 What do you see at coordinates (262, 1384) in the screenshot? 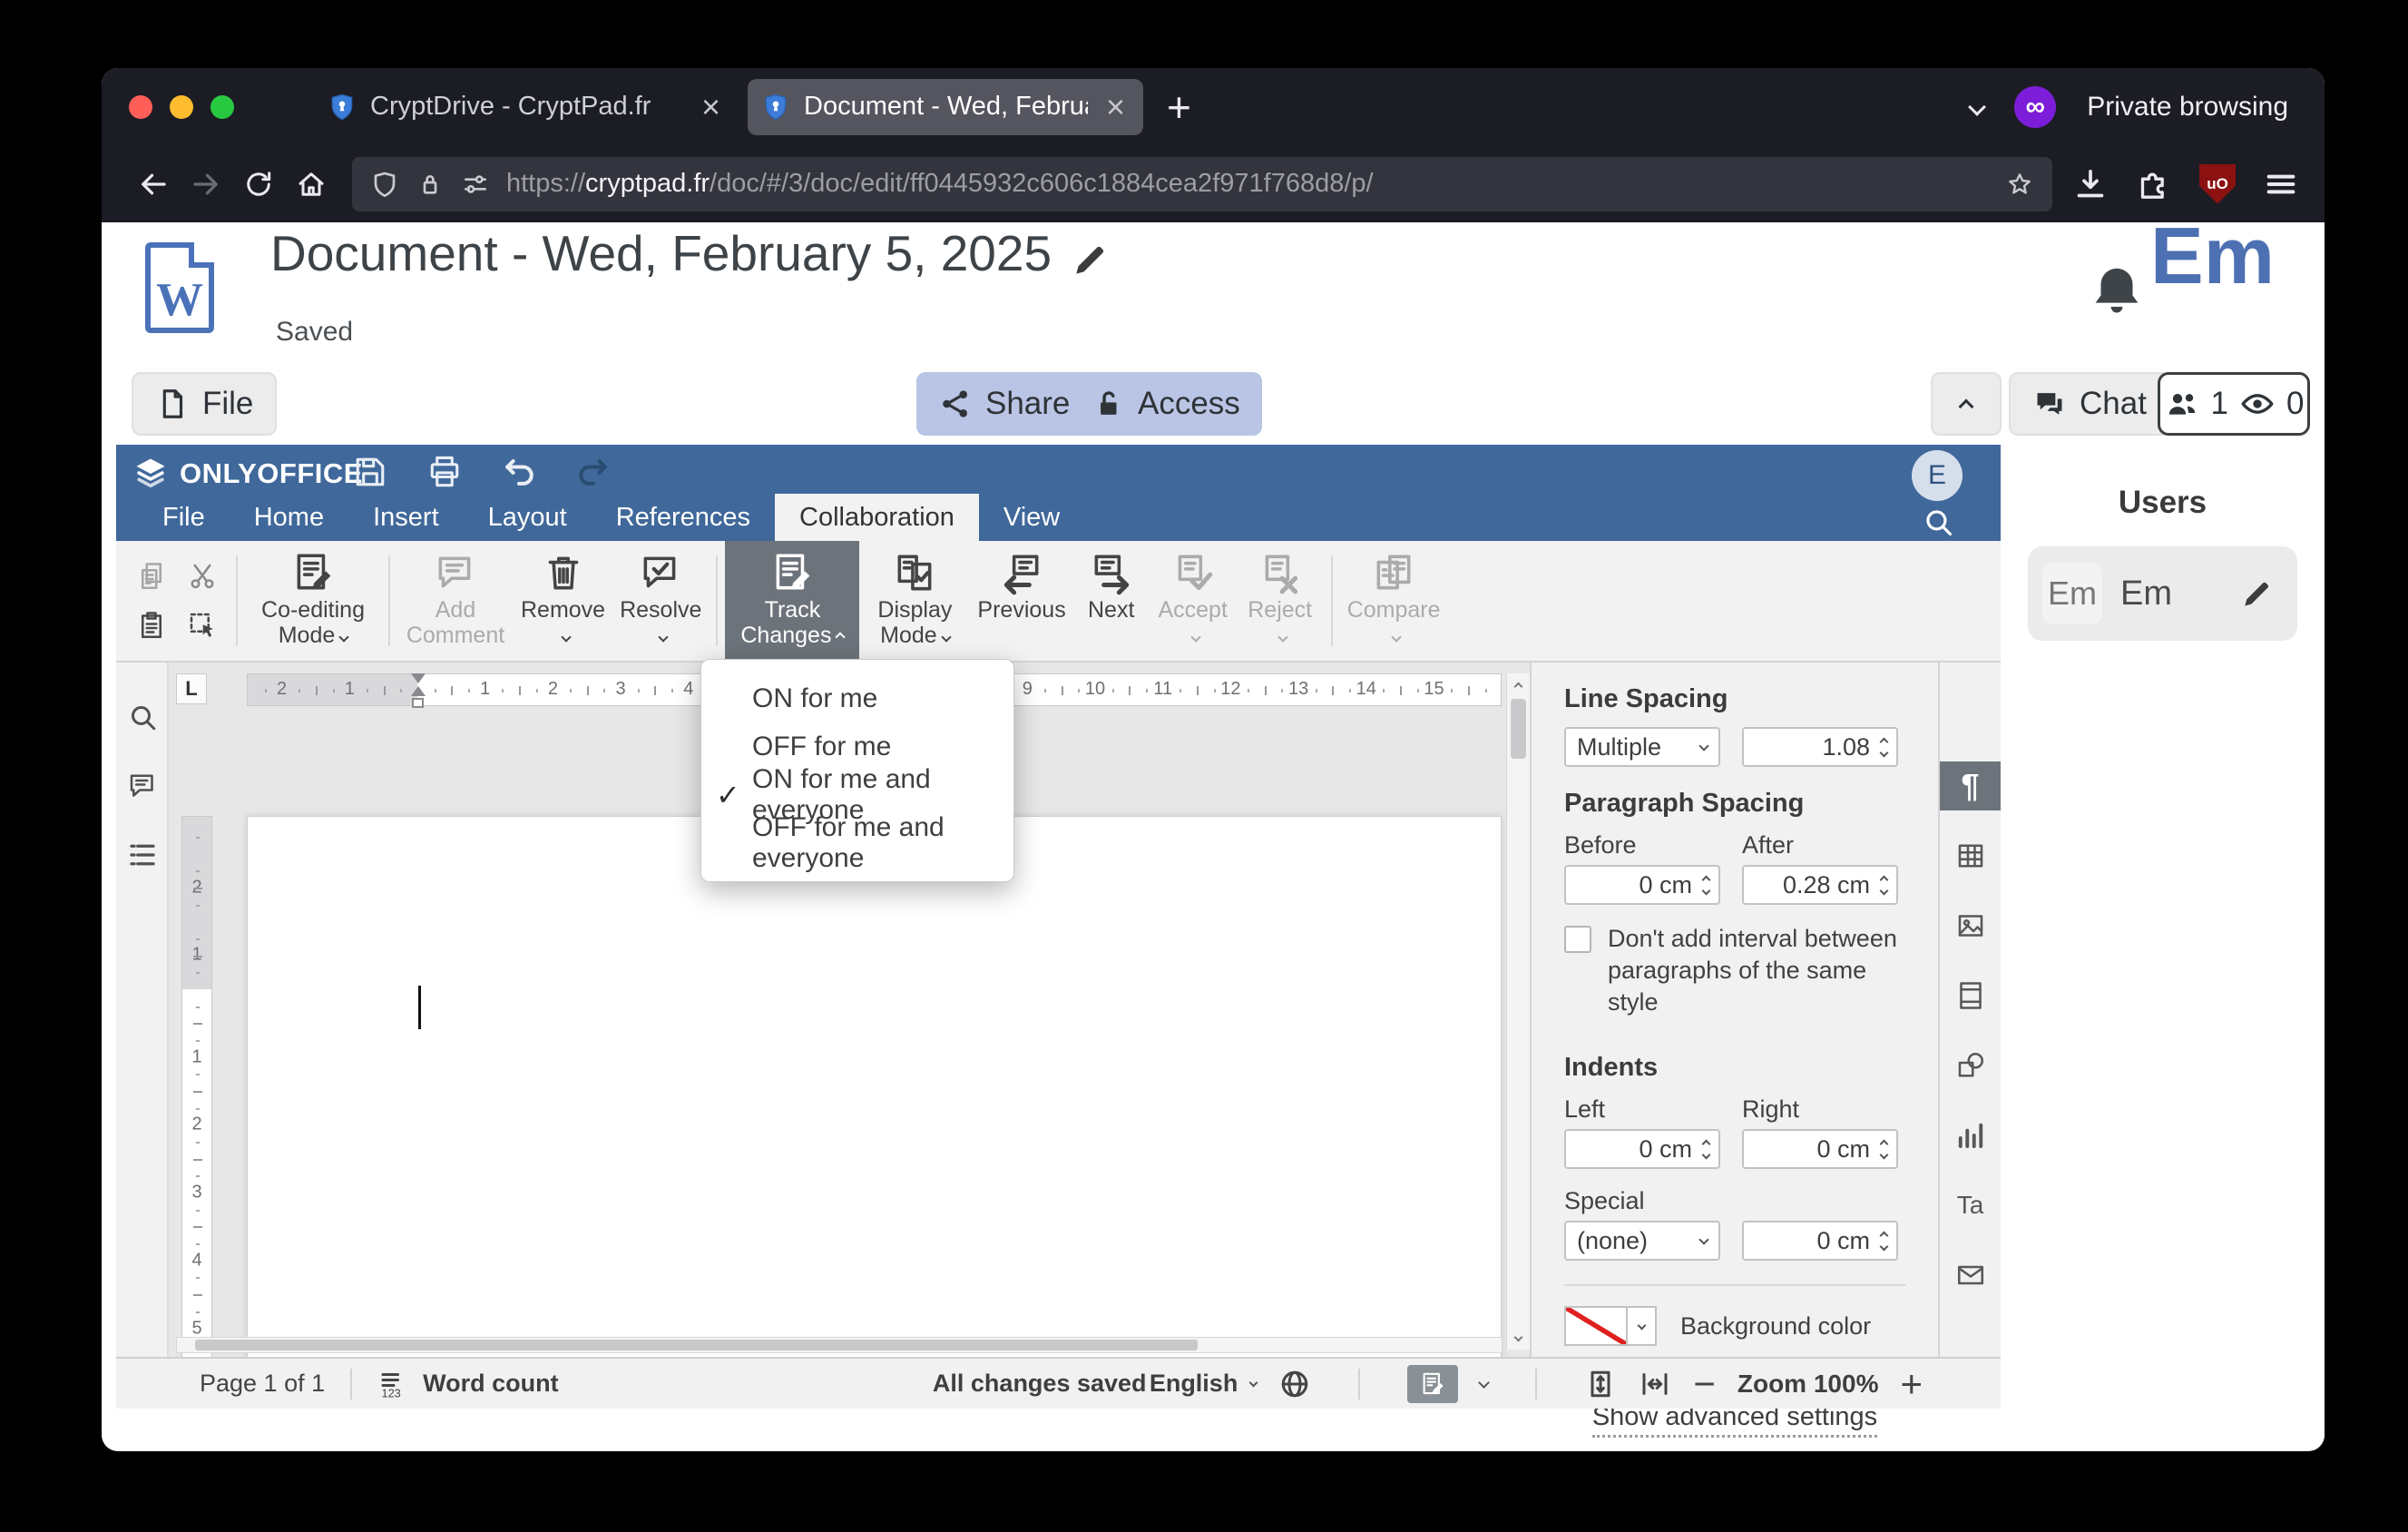
I see `page-indicator: Page 1 of 1` at bounding box center [262, 1384].